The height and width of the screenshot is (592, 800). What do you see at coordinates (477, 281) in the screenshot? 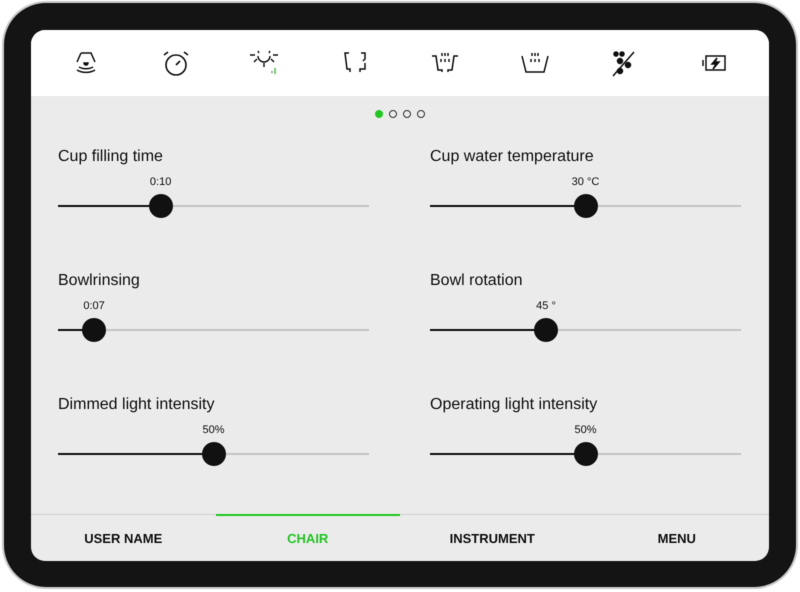
I see `setting-label: Bowl rotation` at bounding box center [477, 281].